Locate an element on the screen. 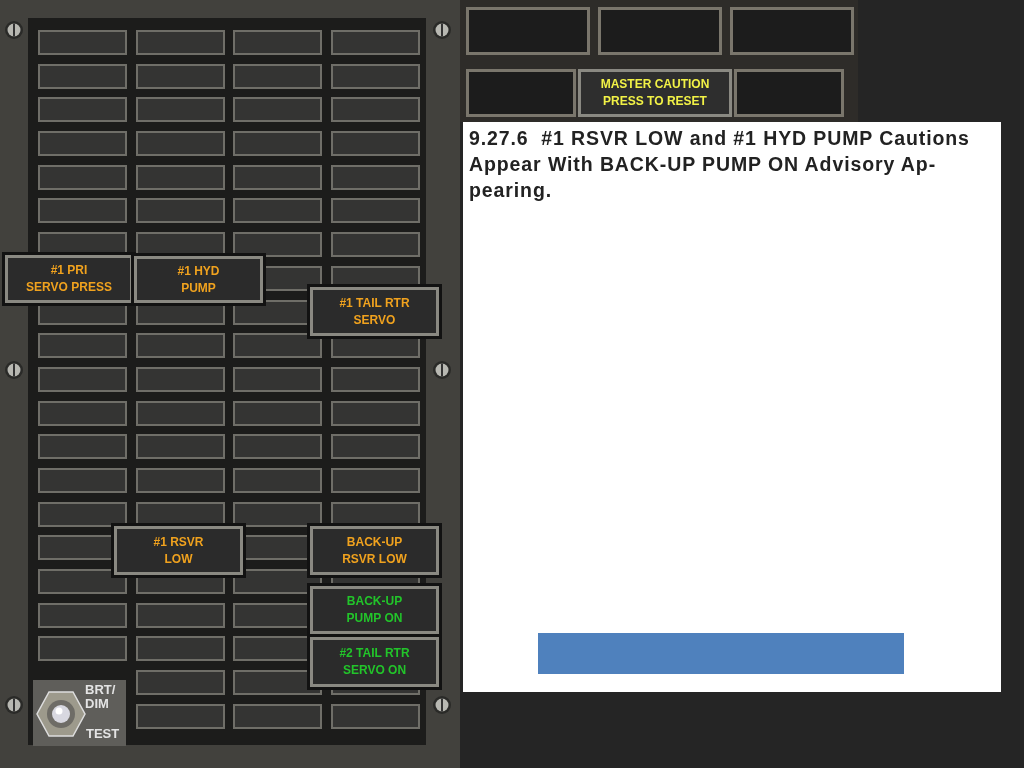 The image size is (1024, 768). procedure-heading: 9.27.6 #1 RSVR LOW and #1 HYD PUMP Cautions Appear With BACK-UP PUMP ON Advisory Ap-pearing. is located at coordinates (720, 164).